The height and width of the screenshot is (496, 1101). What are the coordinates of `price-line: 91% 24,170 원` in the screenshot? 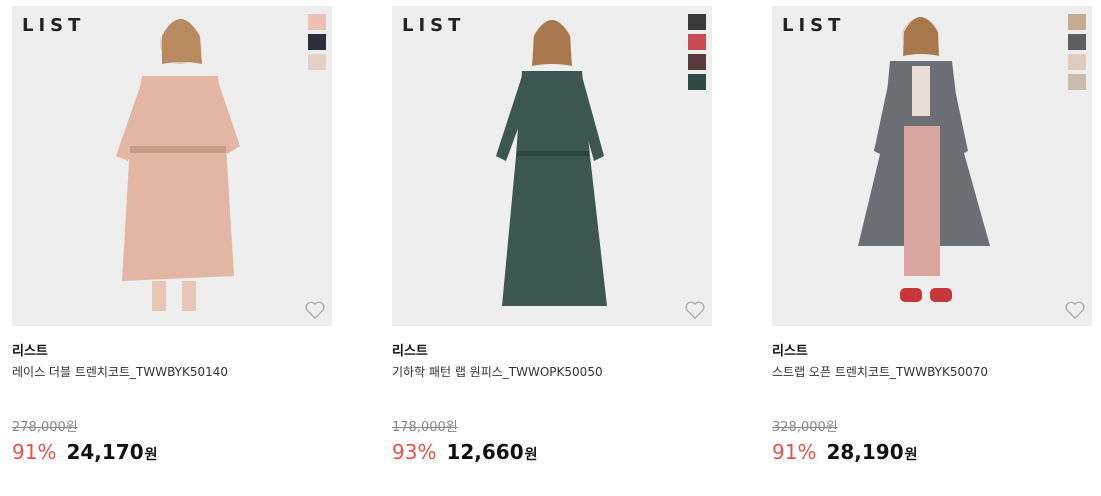 It's located at (85, 453).